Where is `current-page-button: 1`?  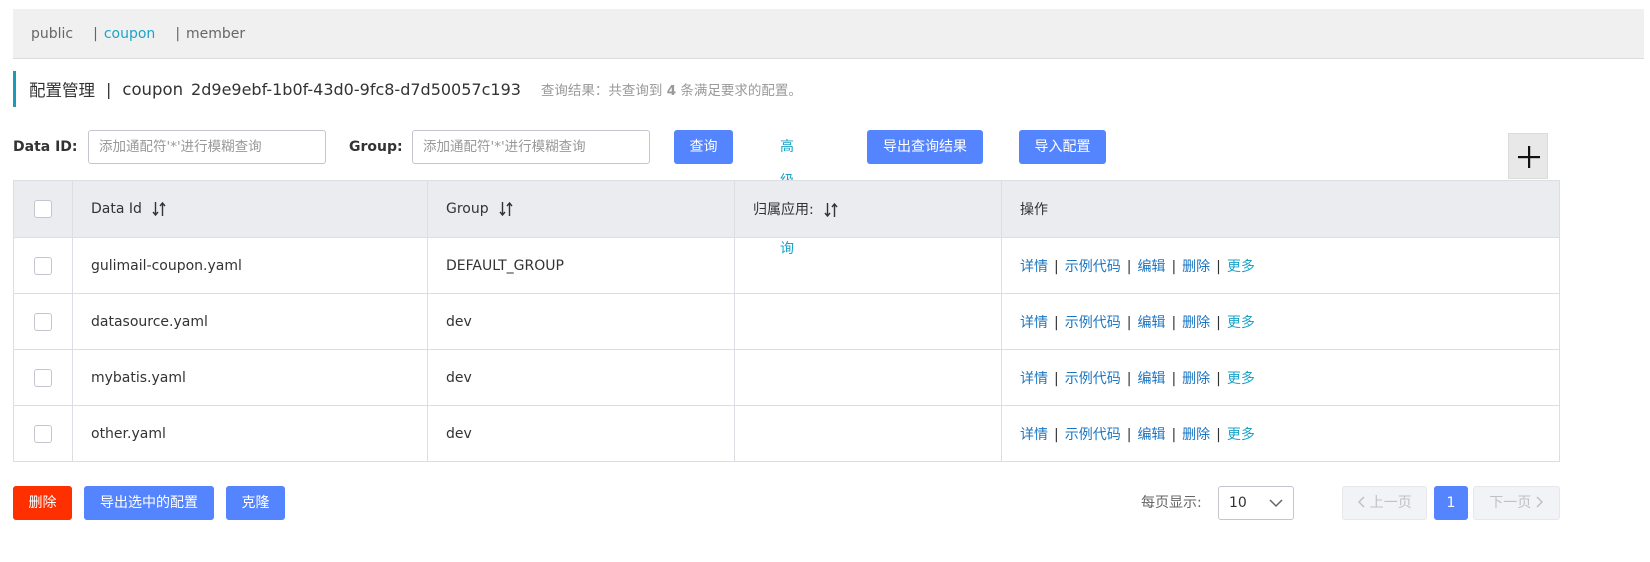
current-page-button: 1 is located at coordinates (1451, 503).